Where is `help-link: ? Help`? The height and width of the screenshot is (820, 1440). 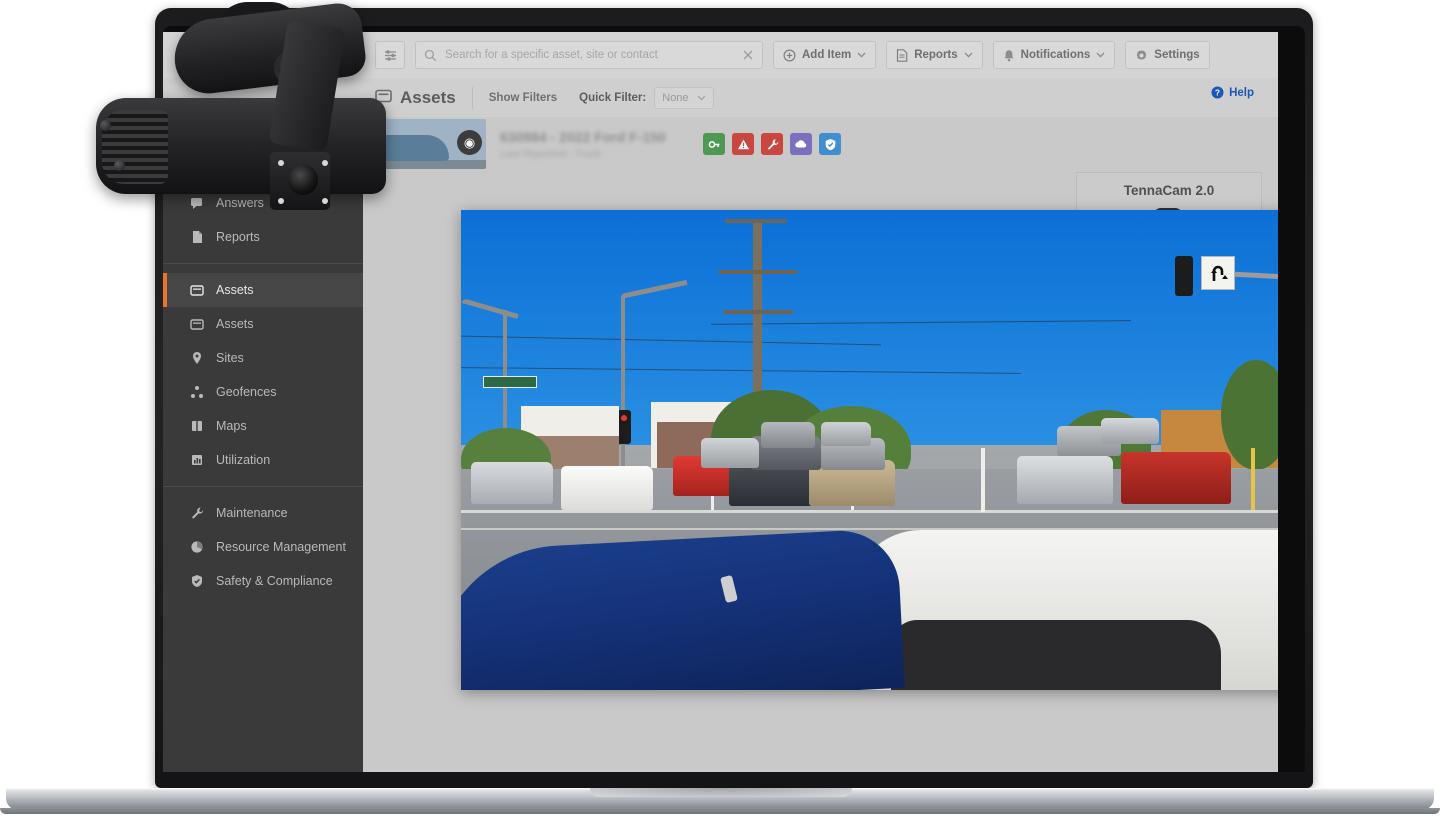
help-link: ? Help is located at coordinates (1232, 92).